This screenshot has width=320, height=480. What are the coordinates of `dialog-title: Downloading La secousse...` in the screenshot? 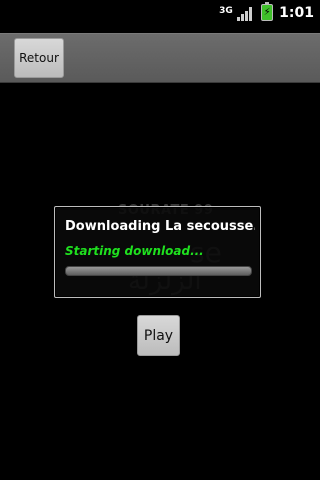 It's located at (160, 226).